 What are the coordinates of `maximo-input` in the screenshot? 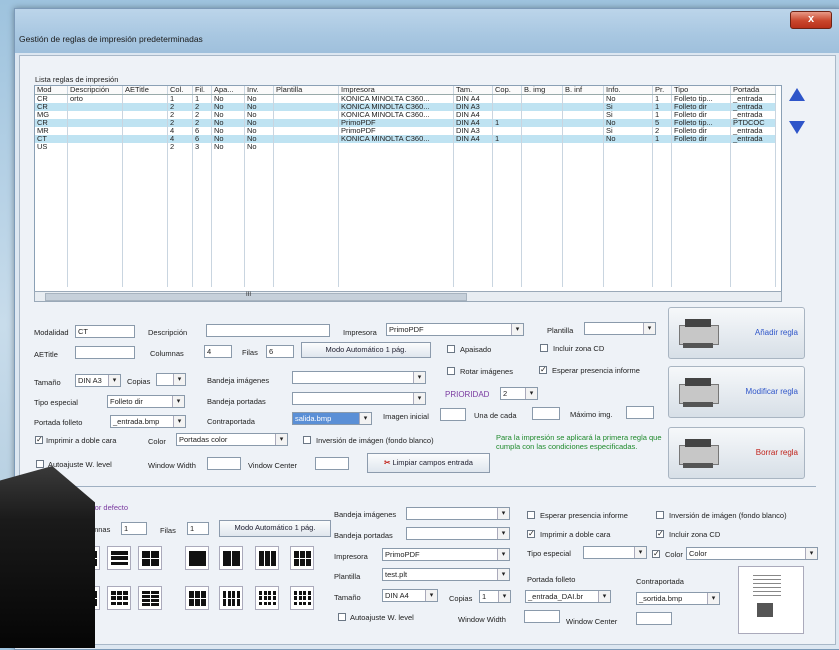 It's located at (640, 412).